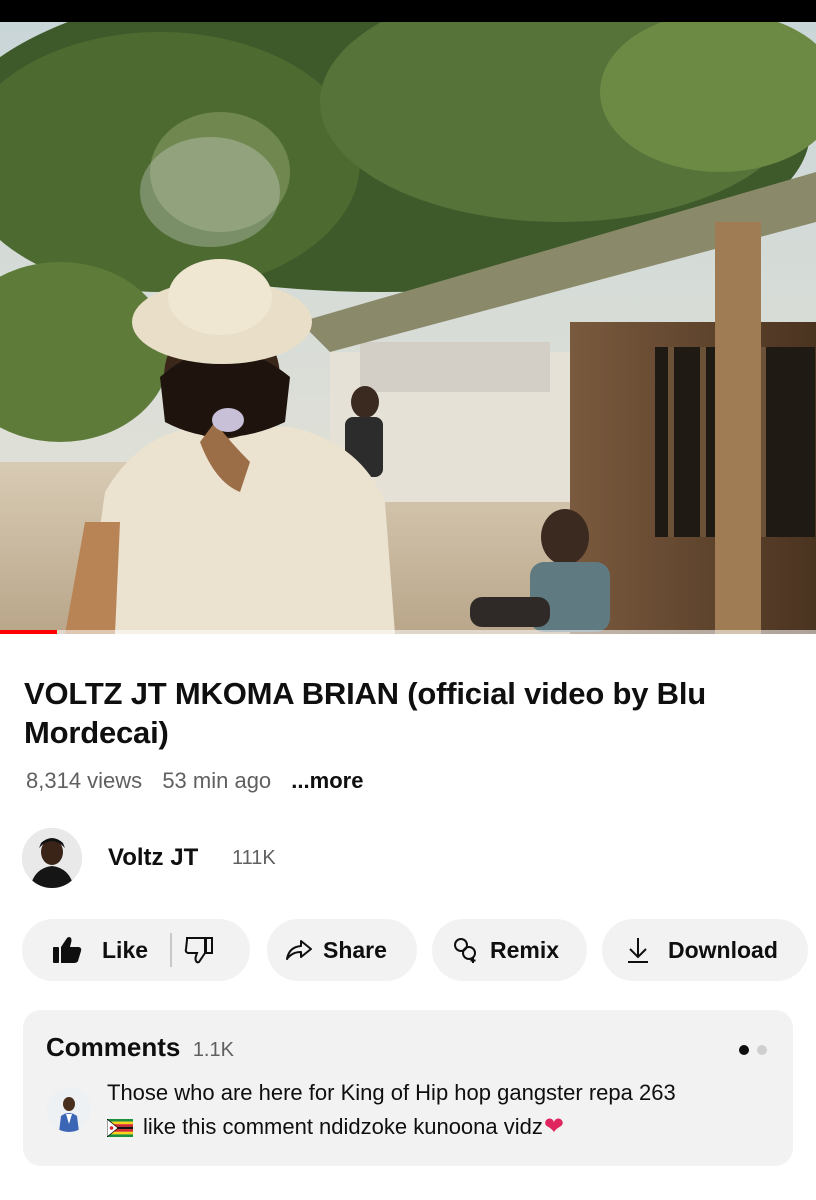 The height and width of the screenshot is (1200, 816). I want to click on thumbs-down-icon, so click(199, 950).